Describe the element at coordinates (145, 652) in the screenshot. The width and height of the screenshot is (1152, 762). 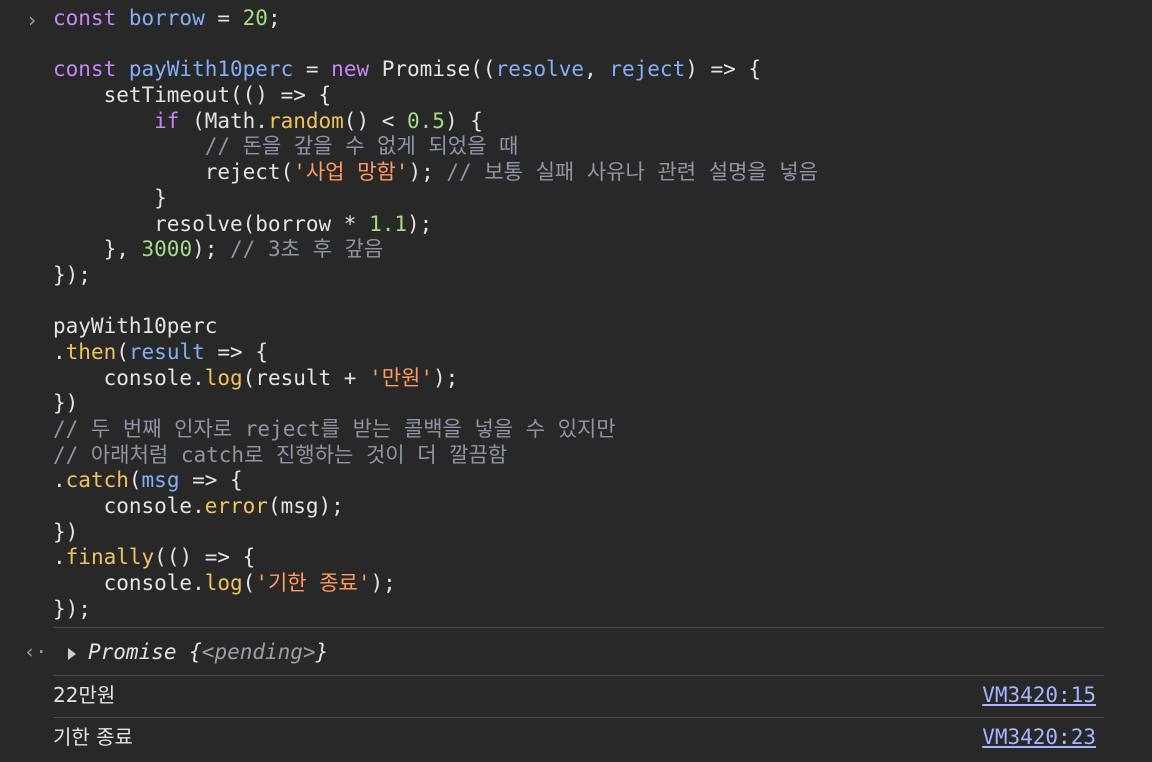
I see `promise-label: Promise {` at that location.